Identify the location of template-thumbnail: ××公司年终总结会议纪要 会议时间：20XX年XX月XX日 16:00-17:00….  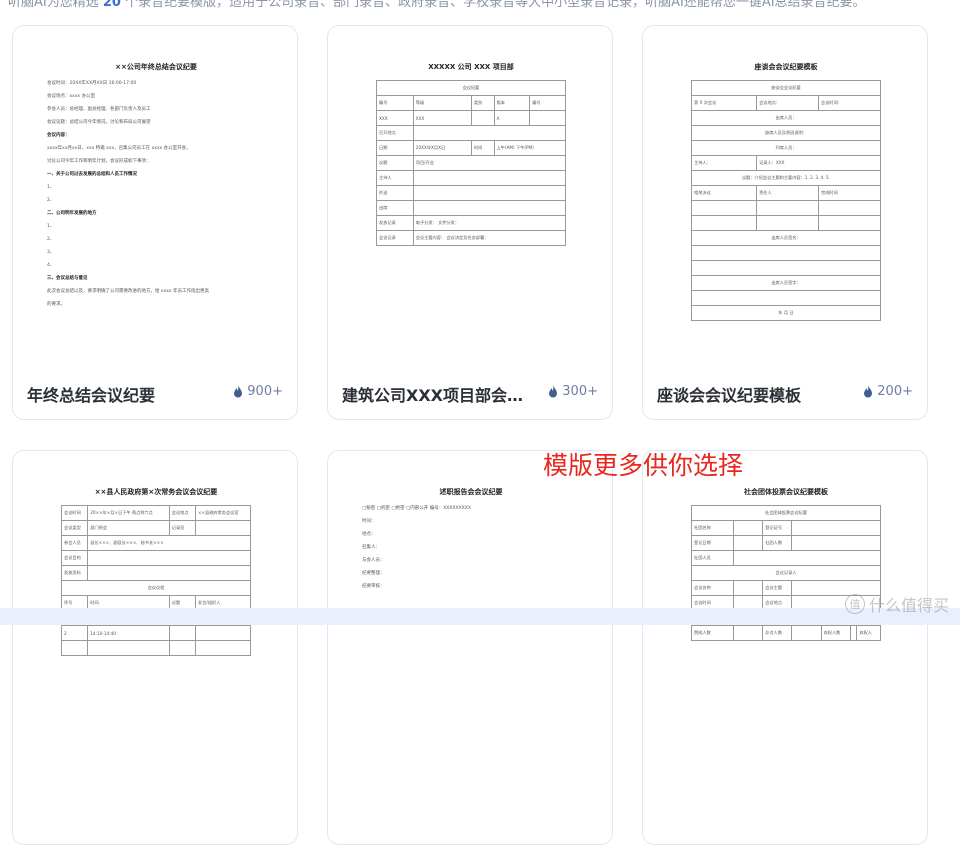
(156, 208).